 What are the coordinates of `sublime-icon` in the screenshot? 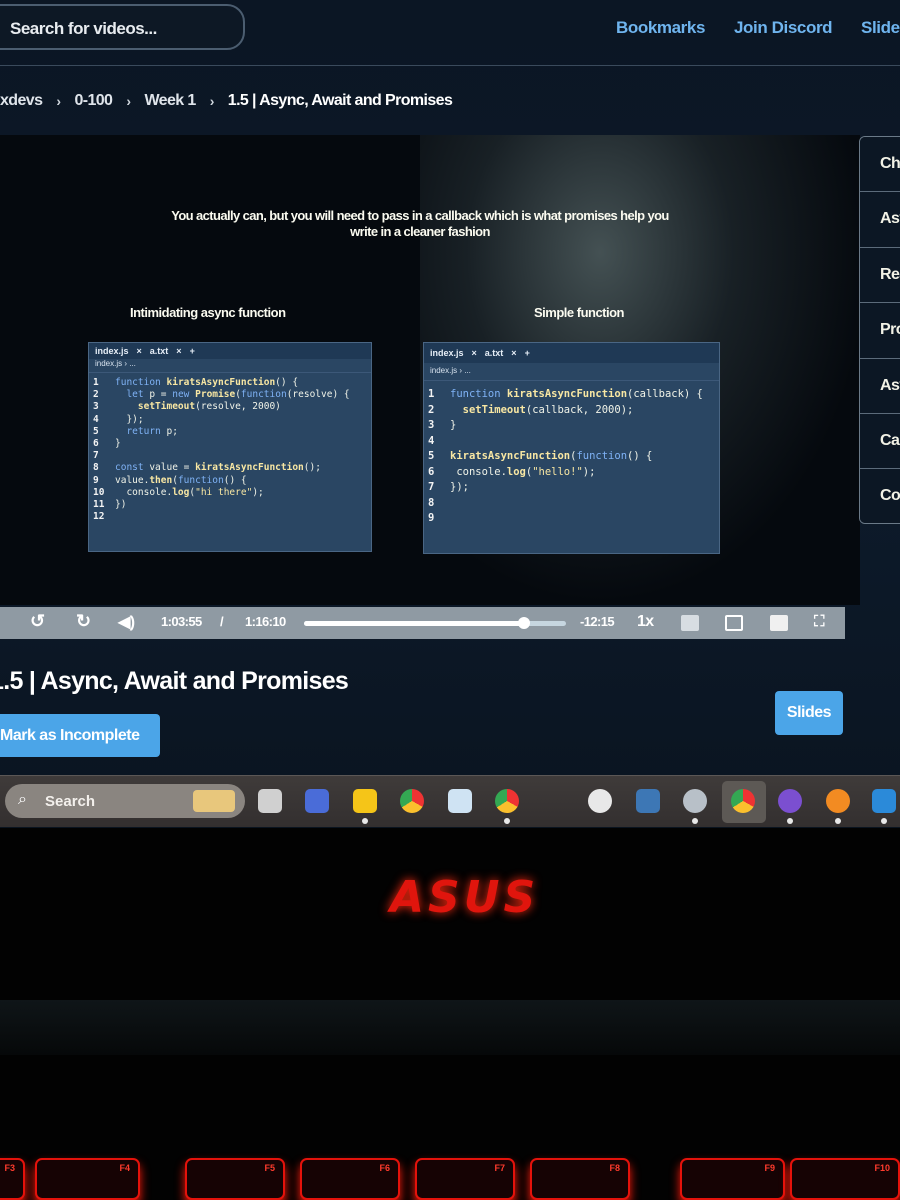 It's located at (838, 801).